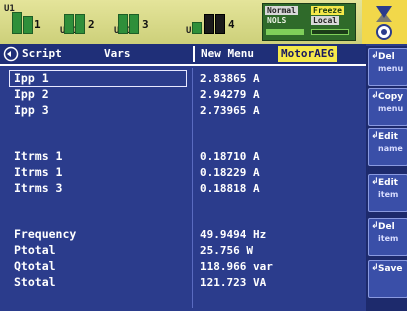  What do you see at coordinates (233, 282) in the screenshot?
I see `row-value: 121.723 VA` at bounding box center [233, 282].